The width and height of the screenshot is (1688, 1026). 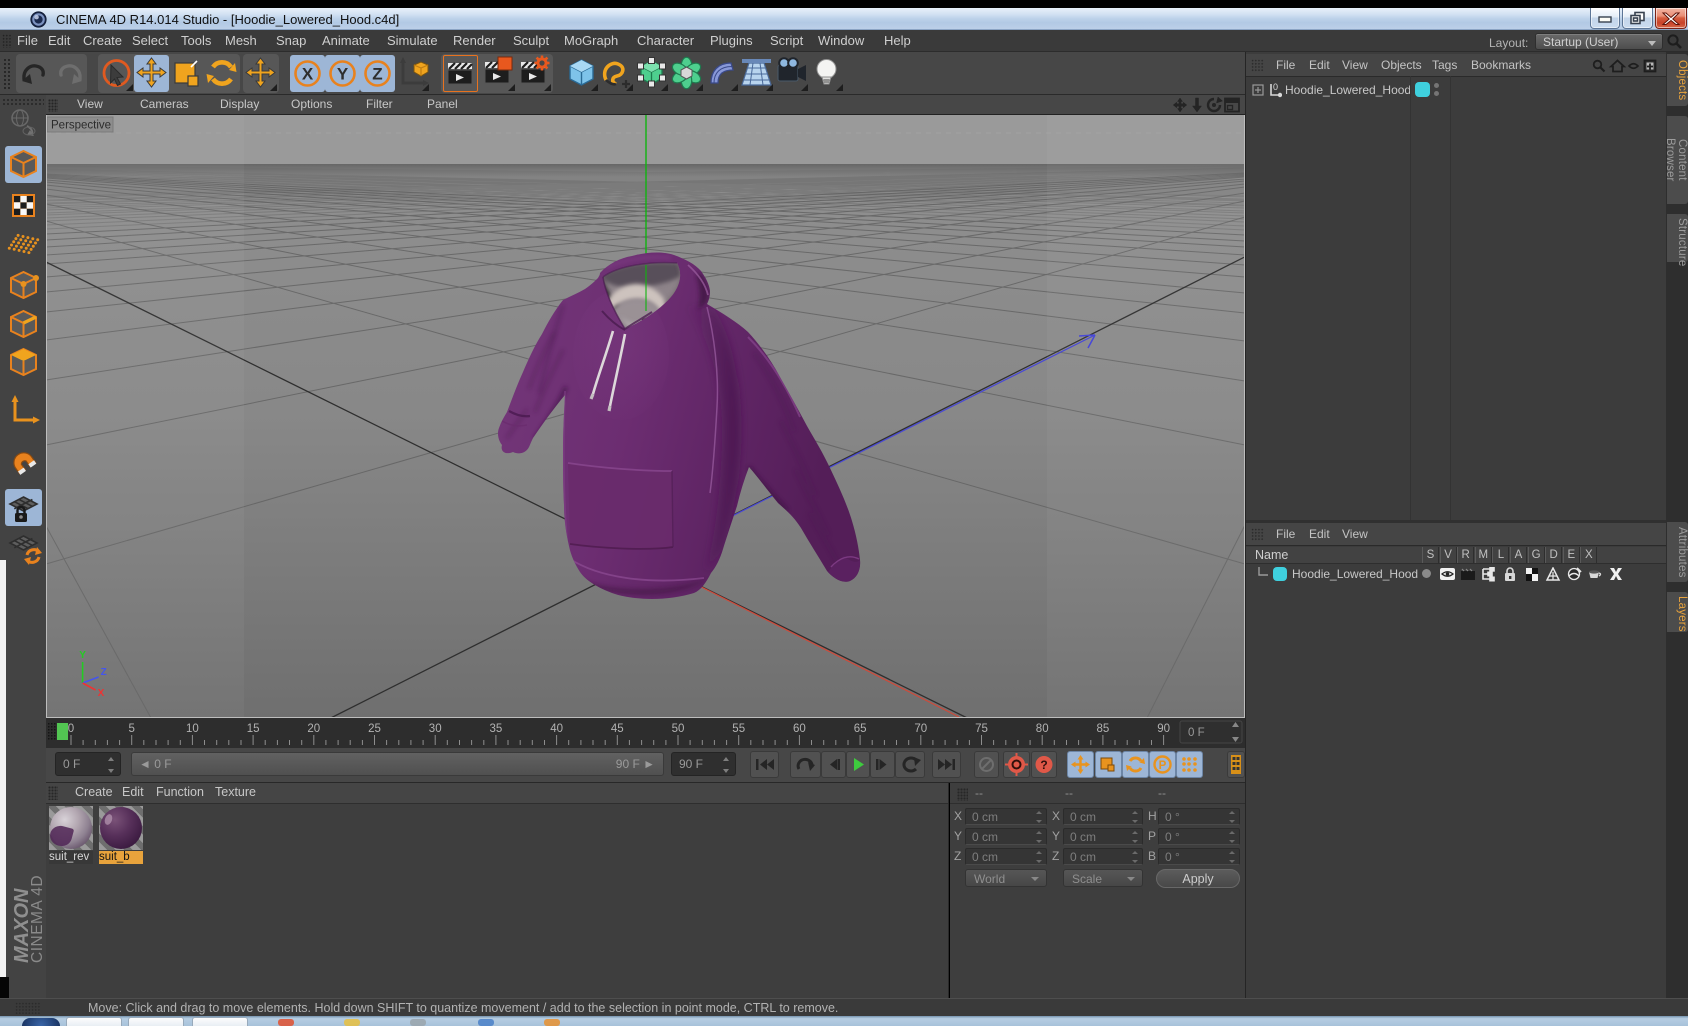 What do you see at coordinates (1042, 729) in the screenshot?
I see `svg-text: 80` at bounding box center [1042, 729].